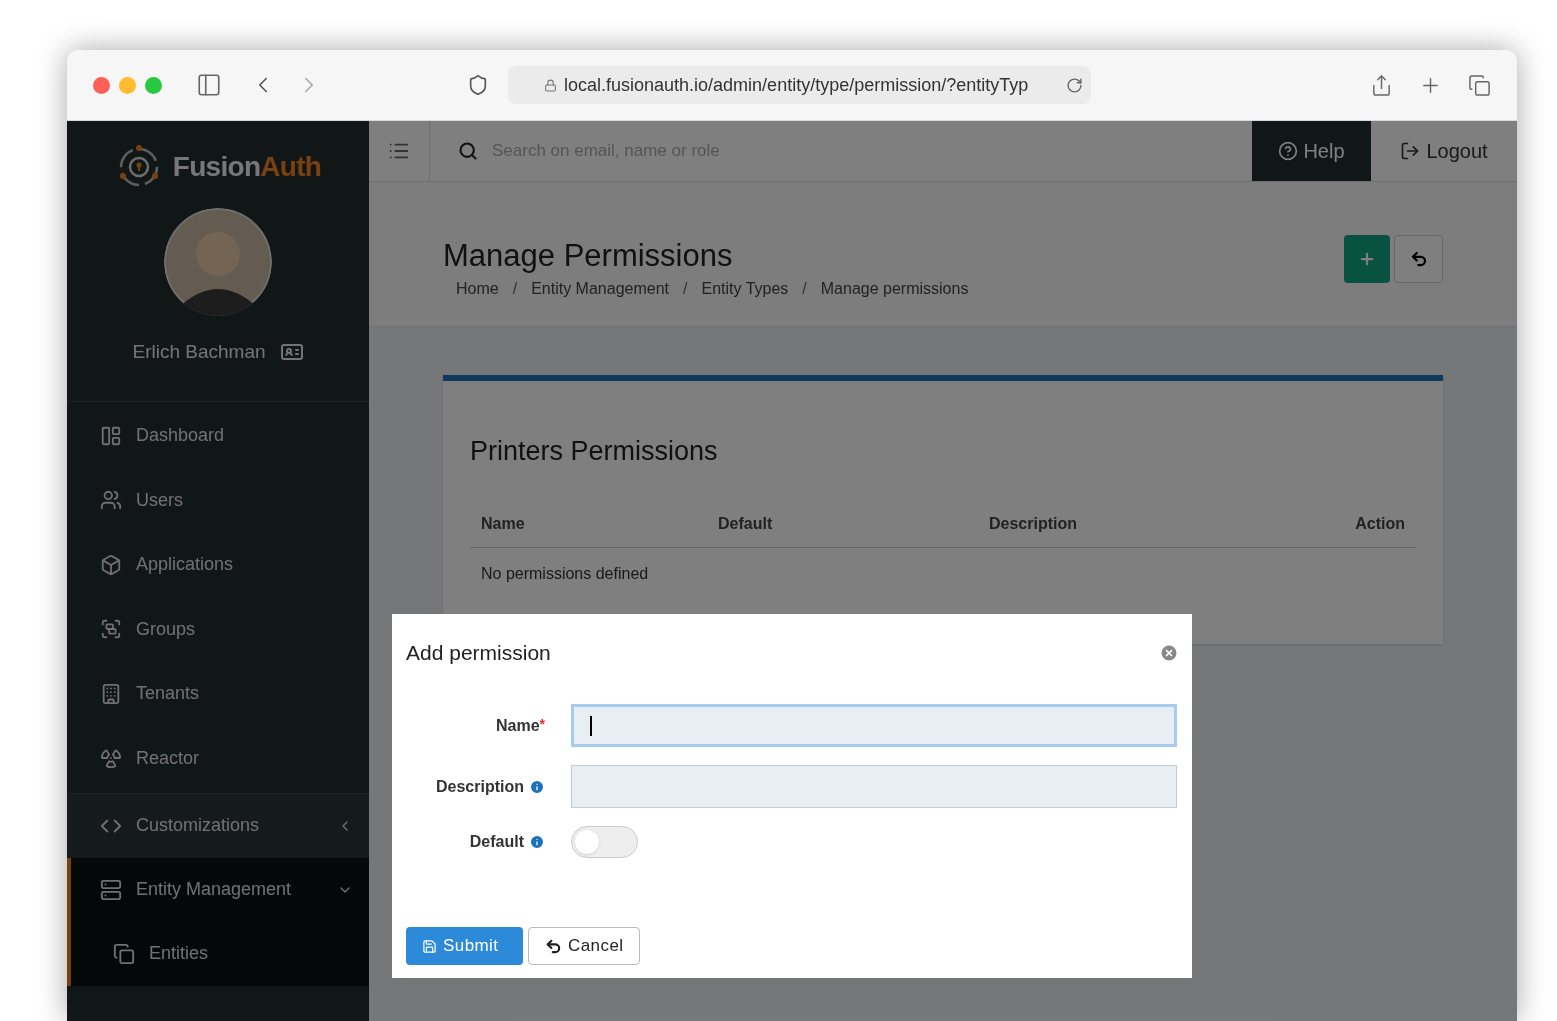  I want to click on page-title: Manage Permissions, so click(588, 256).